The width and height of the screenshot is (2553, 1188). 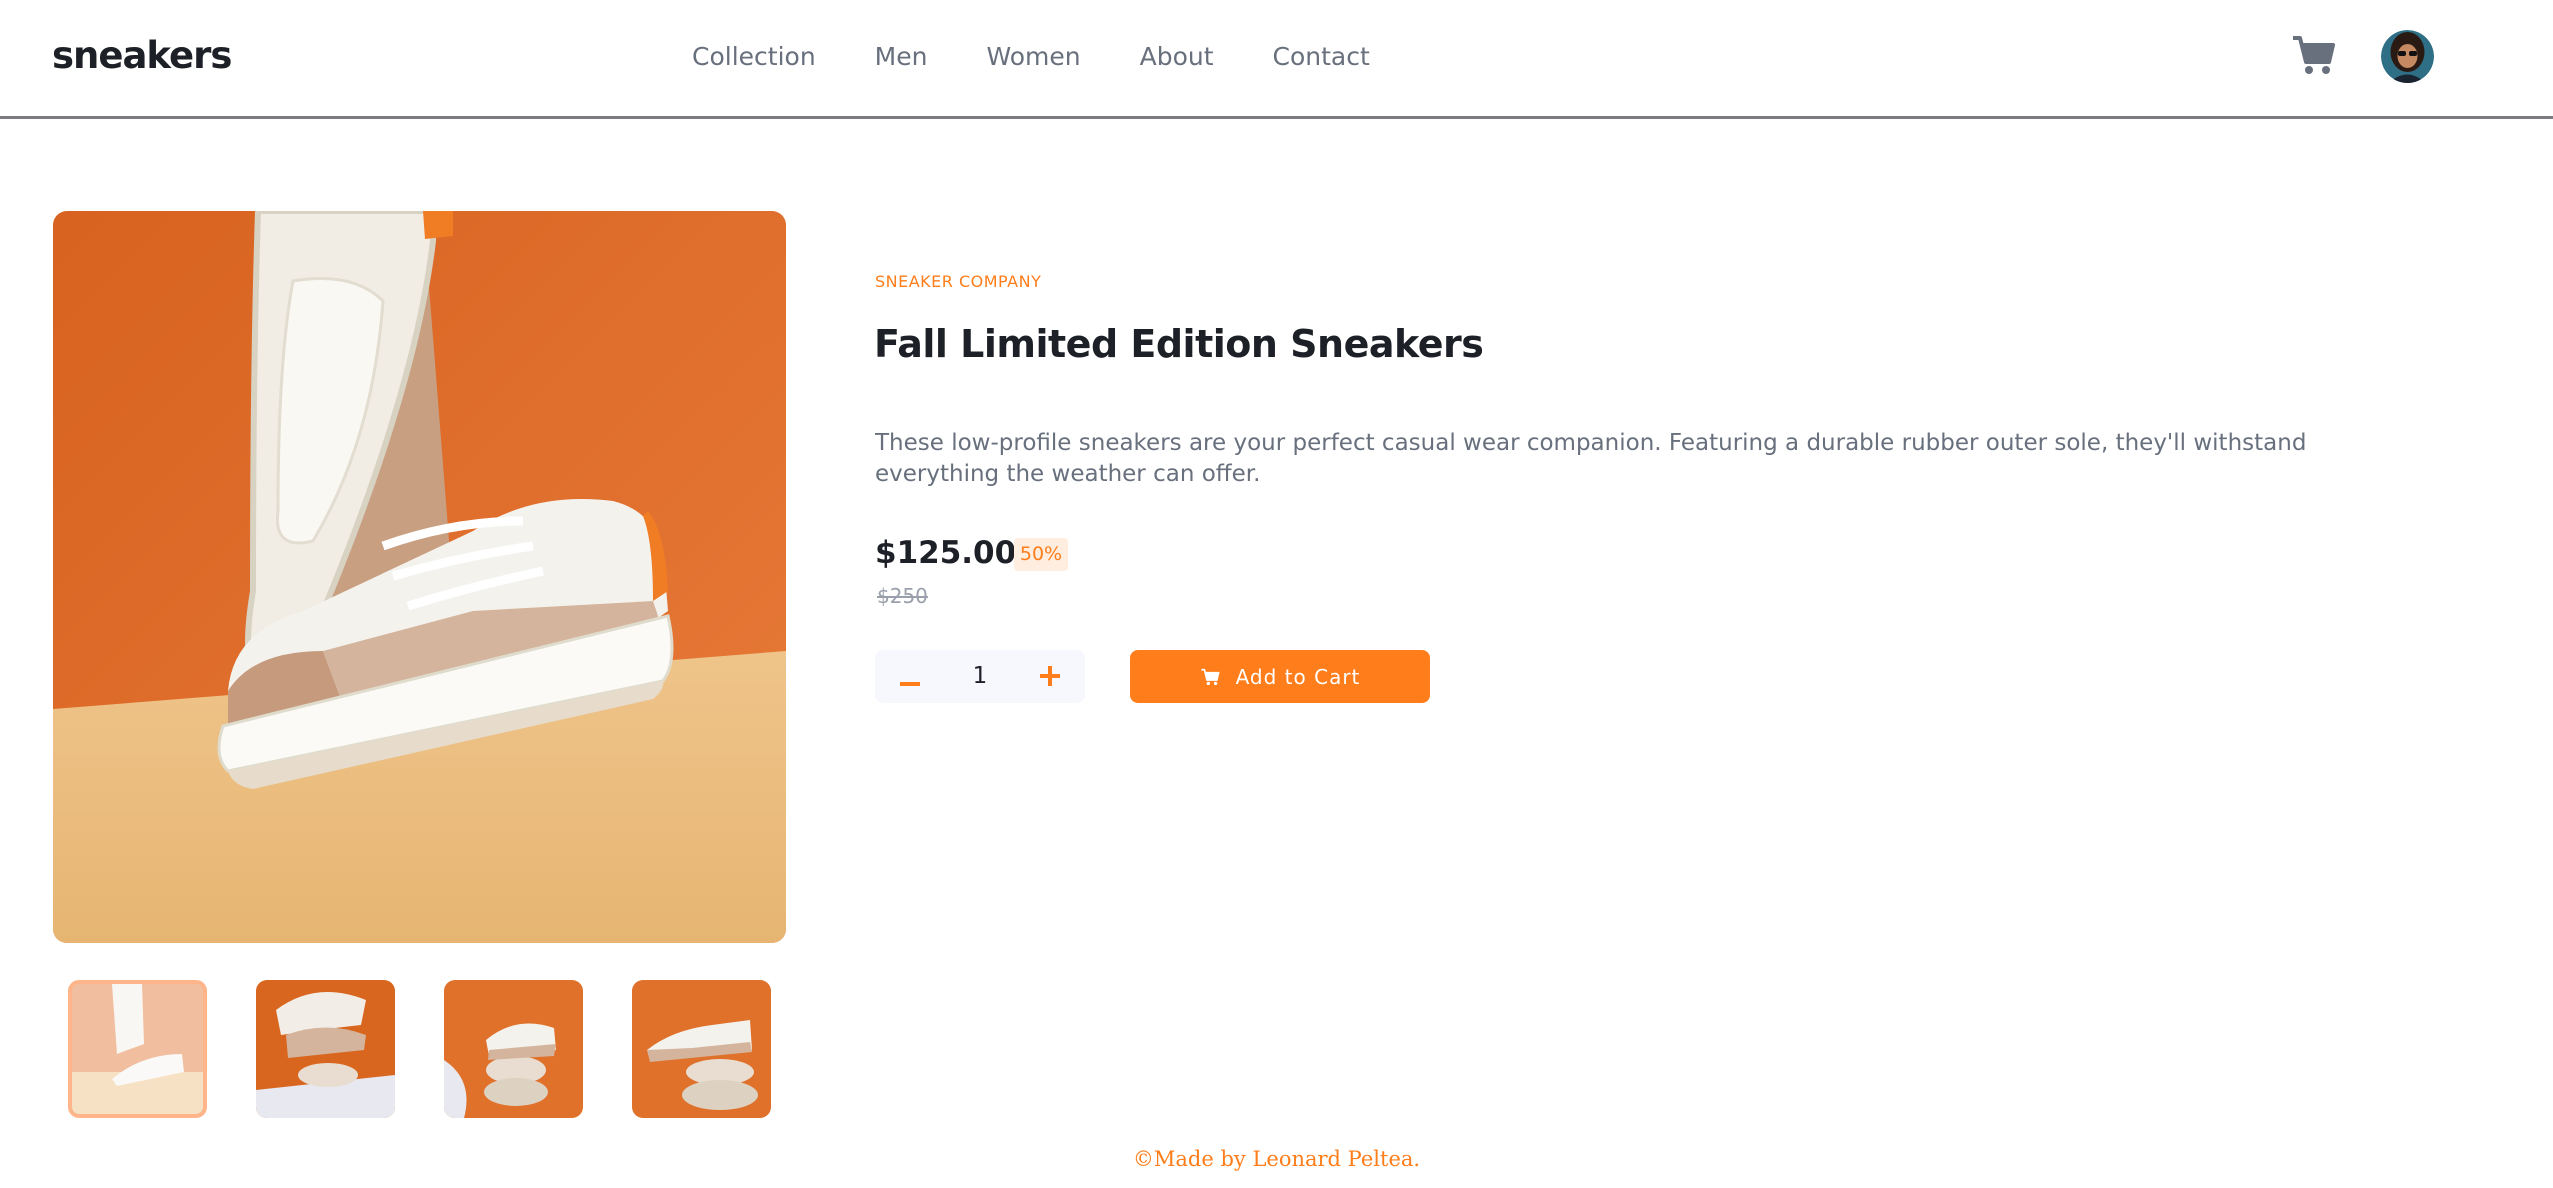 What do you see at coordinates (1033, 56) in the screenshot?
I see `nav-women: Women` at bounding box center [1033, 56].